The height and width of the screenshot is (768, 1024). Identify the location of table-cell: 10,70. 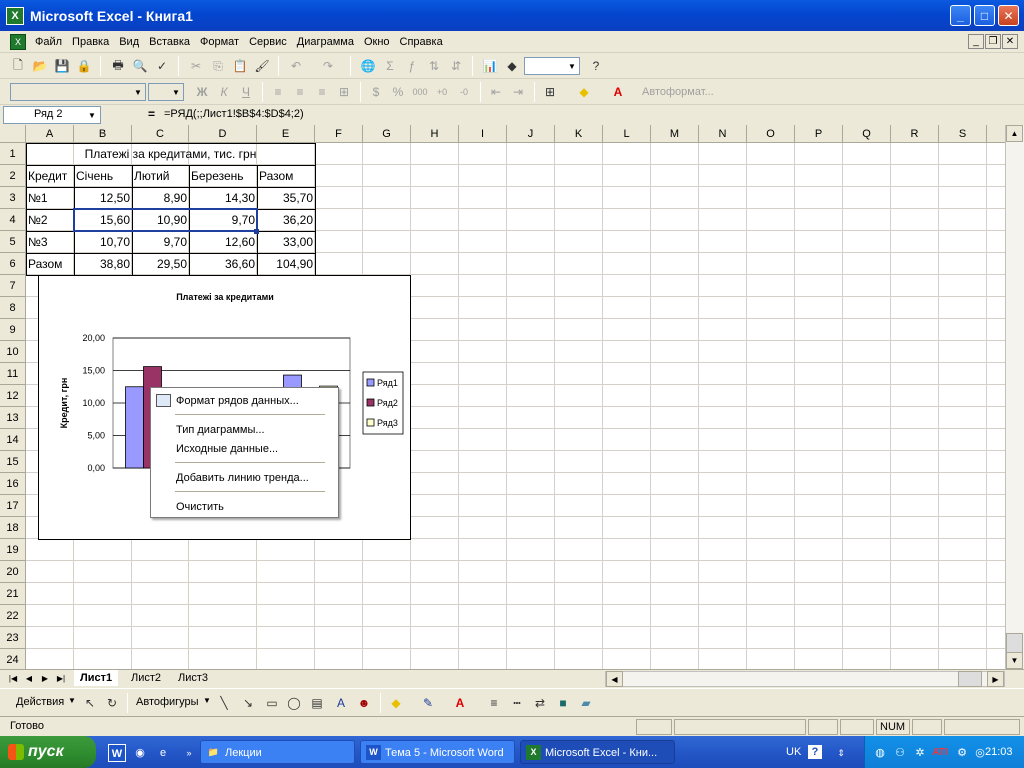
(103, 242).